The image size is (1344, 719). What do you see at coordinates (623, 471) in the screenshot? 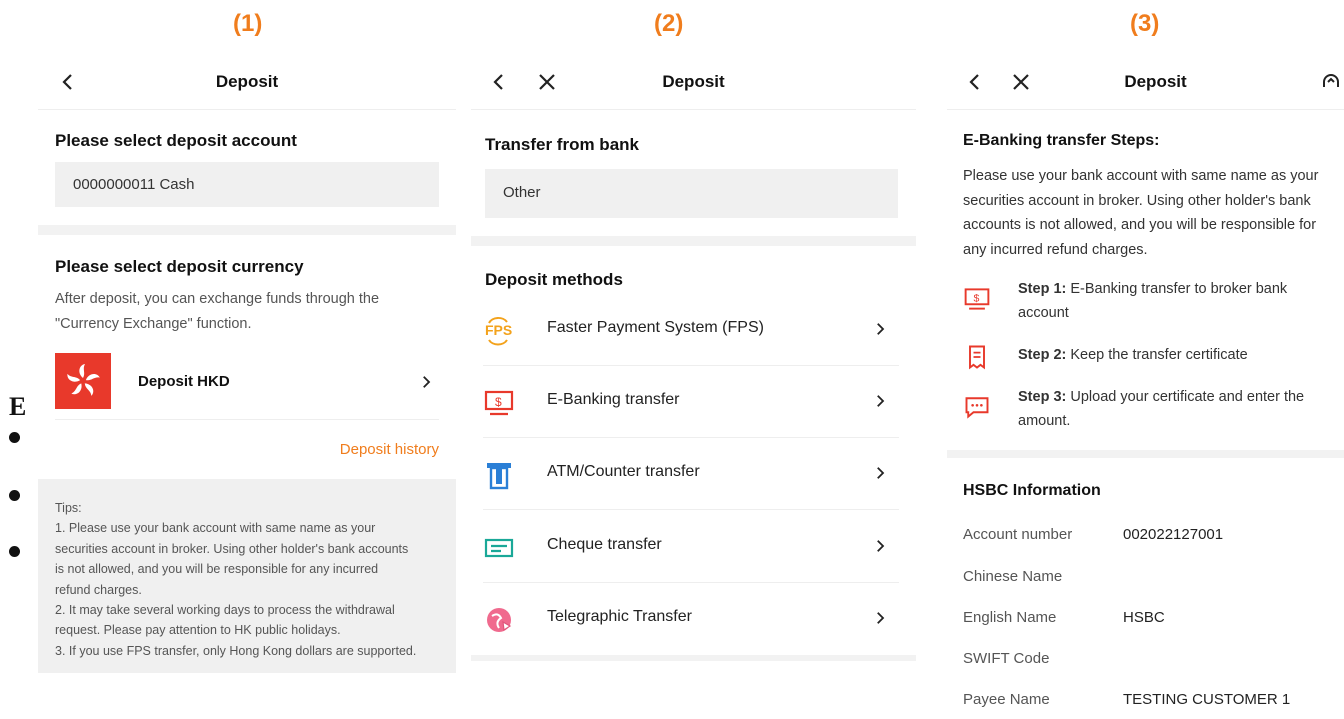
I see `method-label: ATM/Counter transfer` at bounding box center [623, 471].